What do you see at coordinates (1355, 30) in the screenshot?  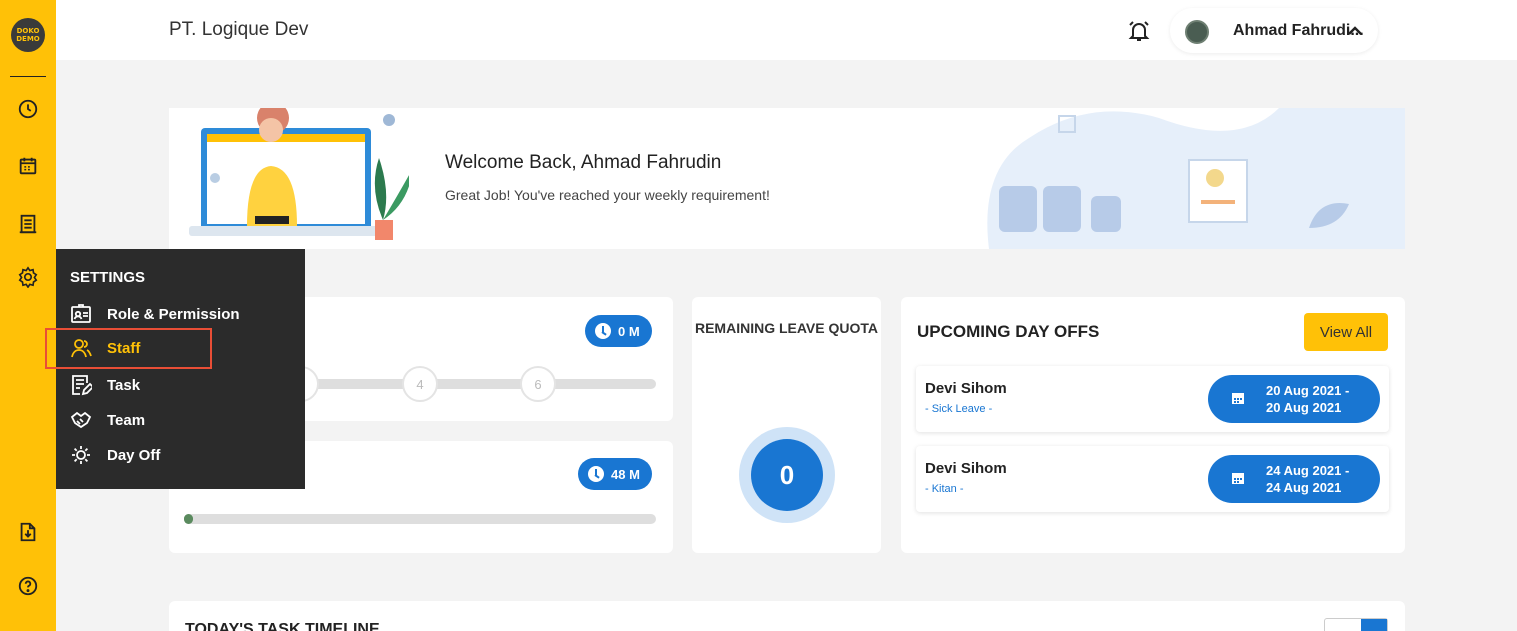 I see `chevron-up-icon` at bounding box center [1355, 30].